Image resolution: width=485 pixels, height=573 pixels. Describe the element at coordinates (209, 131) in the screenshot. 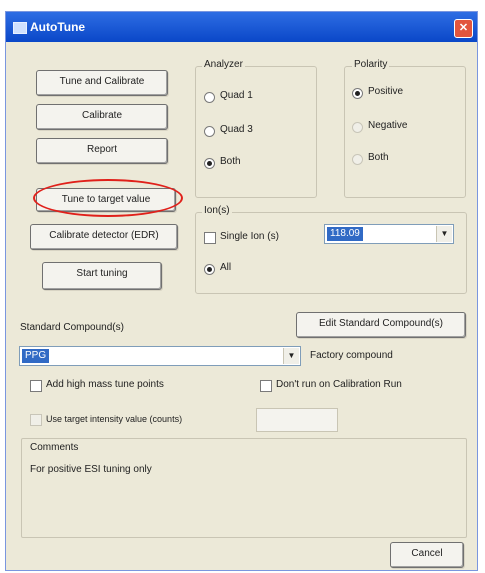

I see `quad3-radio` at that location.